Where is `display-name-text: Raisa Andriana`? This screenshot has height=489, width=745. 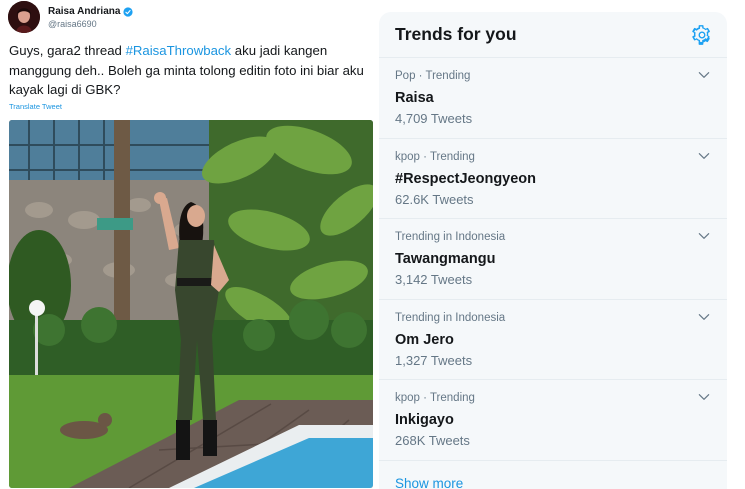
display-name-text: Raisa Andriana is located at coordinates (84, 11).